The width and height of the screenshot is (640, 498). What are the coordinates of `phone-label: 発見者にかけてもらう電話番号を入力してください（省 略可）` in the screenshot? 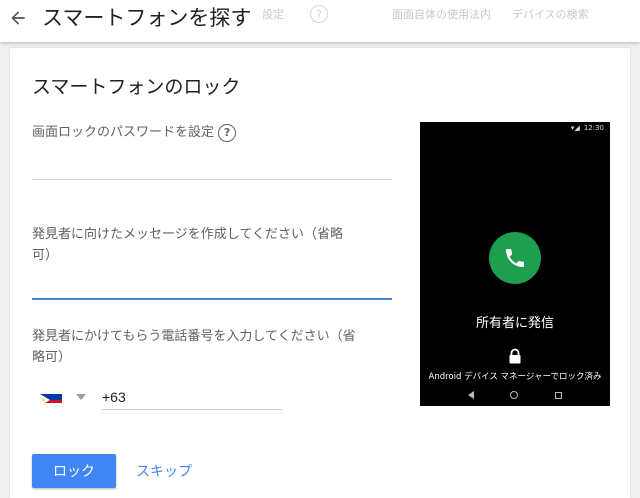 It's located at (194, 347).